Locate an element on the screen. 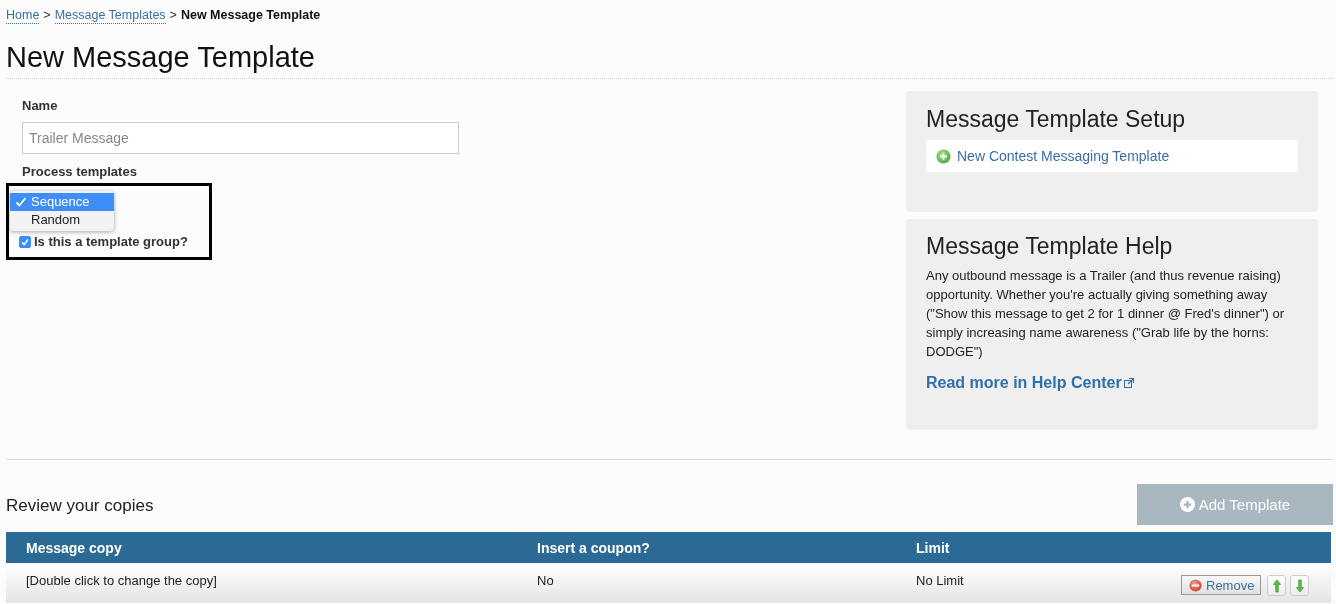 The height and width of the screenshot is (604, 1336). column-header: Limit is located at coordinates (933, 547).